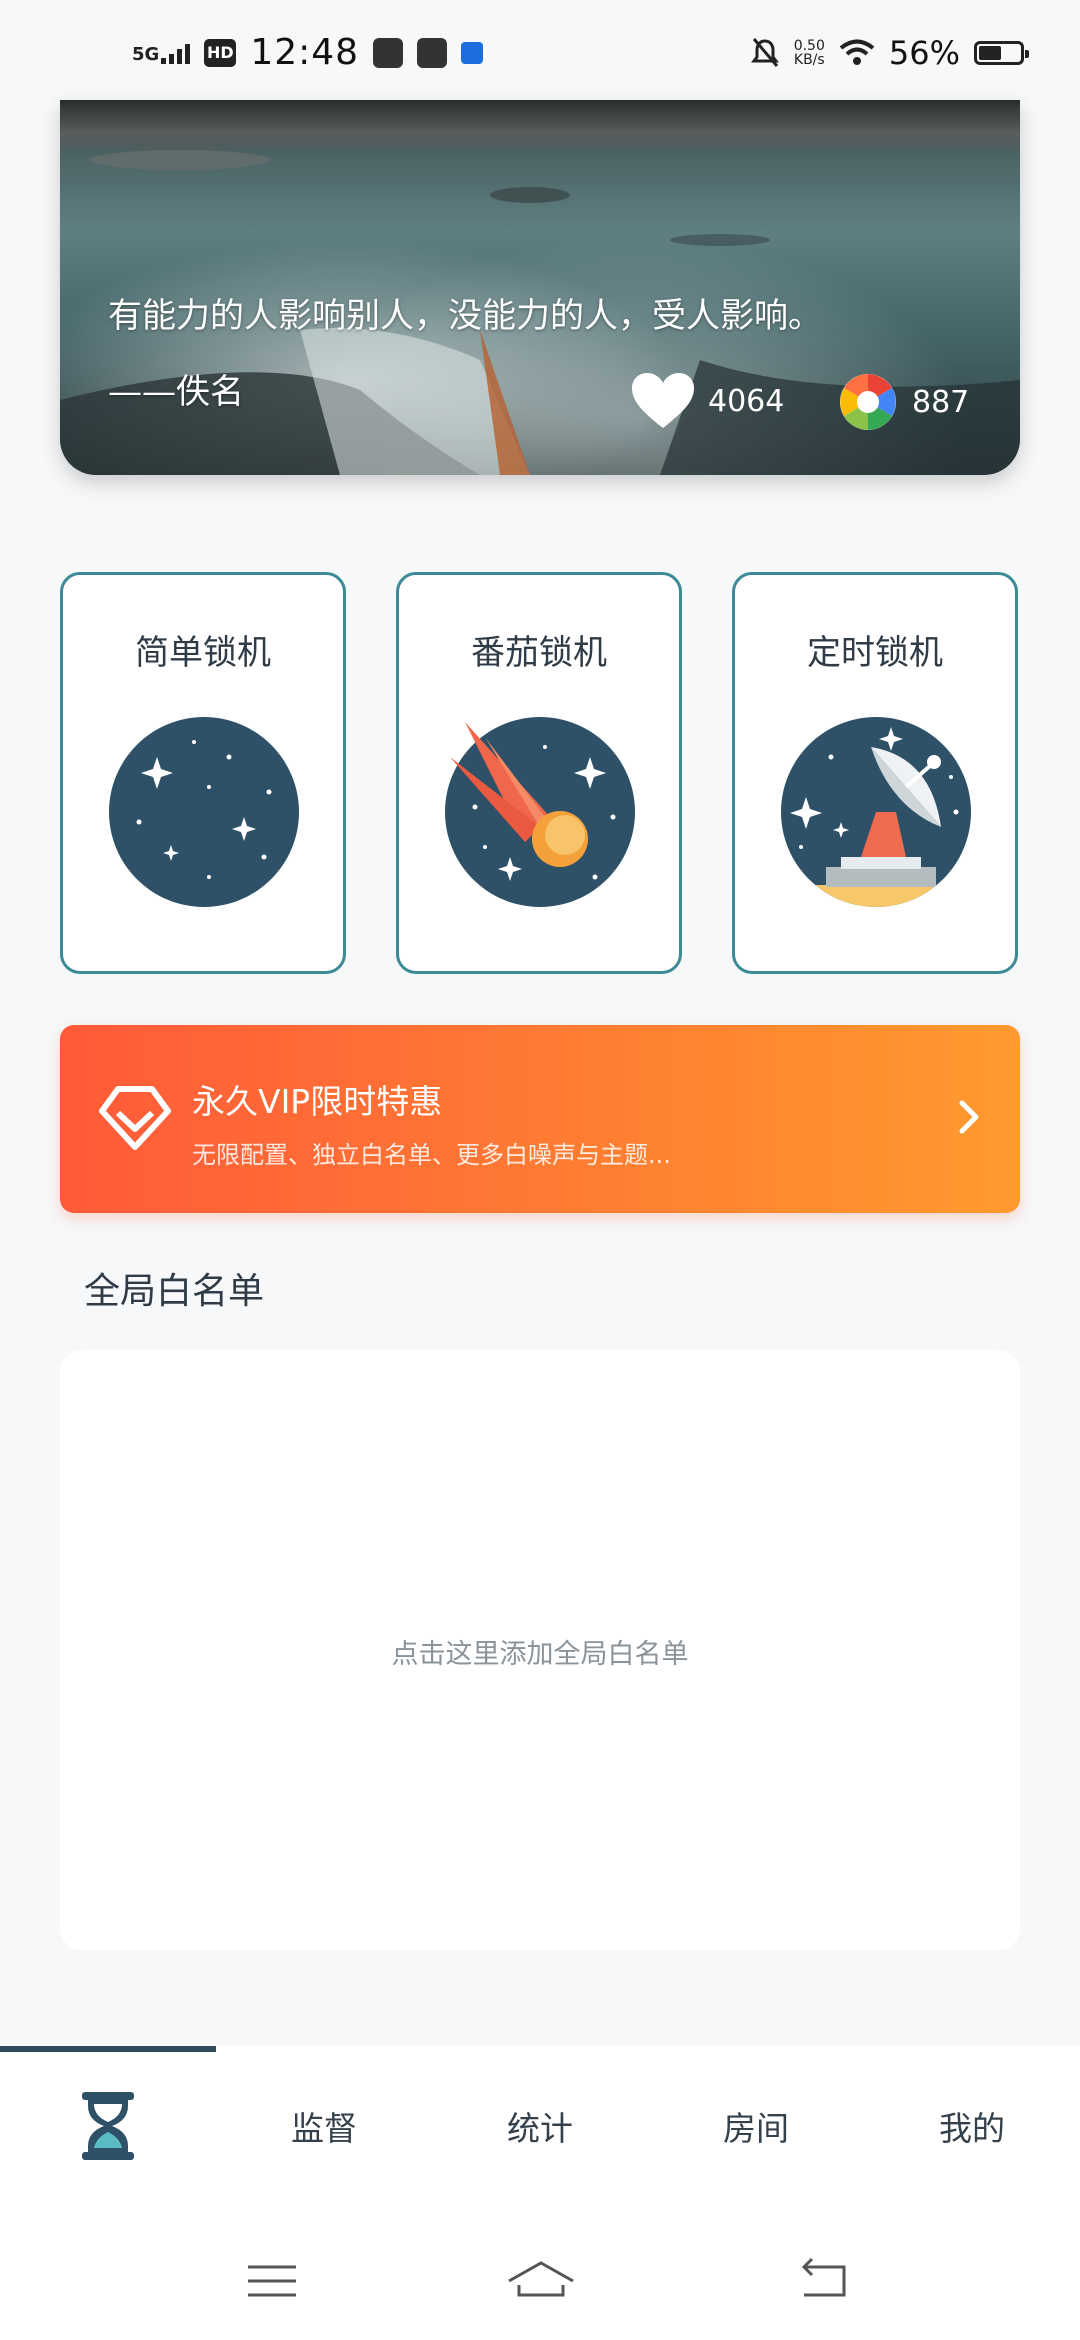 This screenshot has height=2340, width=1080. I want to click on tab-statistics: 统计, so click(540, 2126).